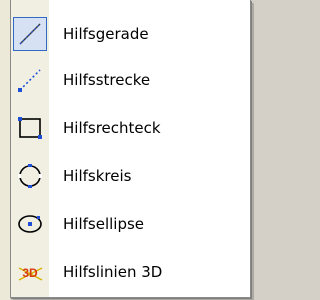 This screenshot has height=300, width=320. I want to click on dotted-circle-icon, so click(30, 176).